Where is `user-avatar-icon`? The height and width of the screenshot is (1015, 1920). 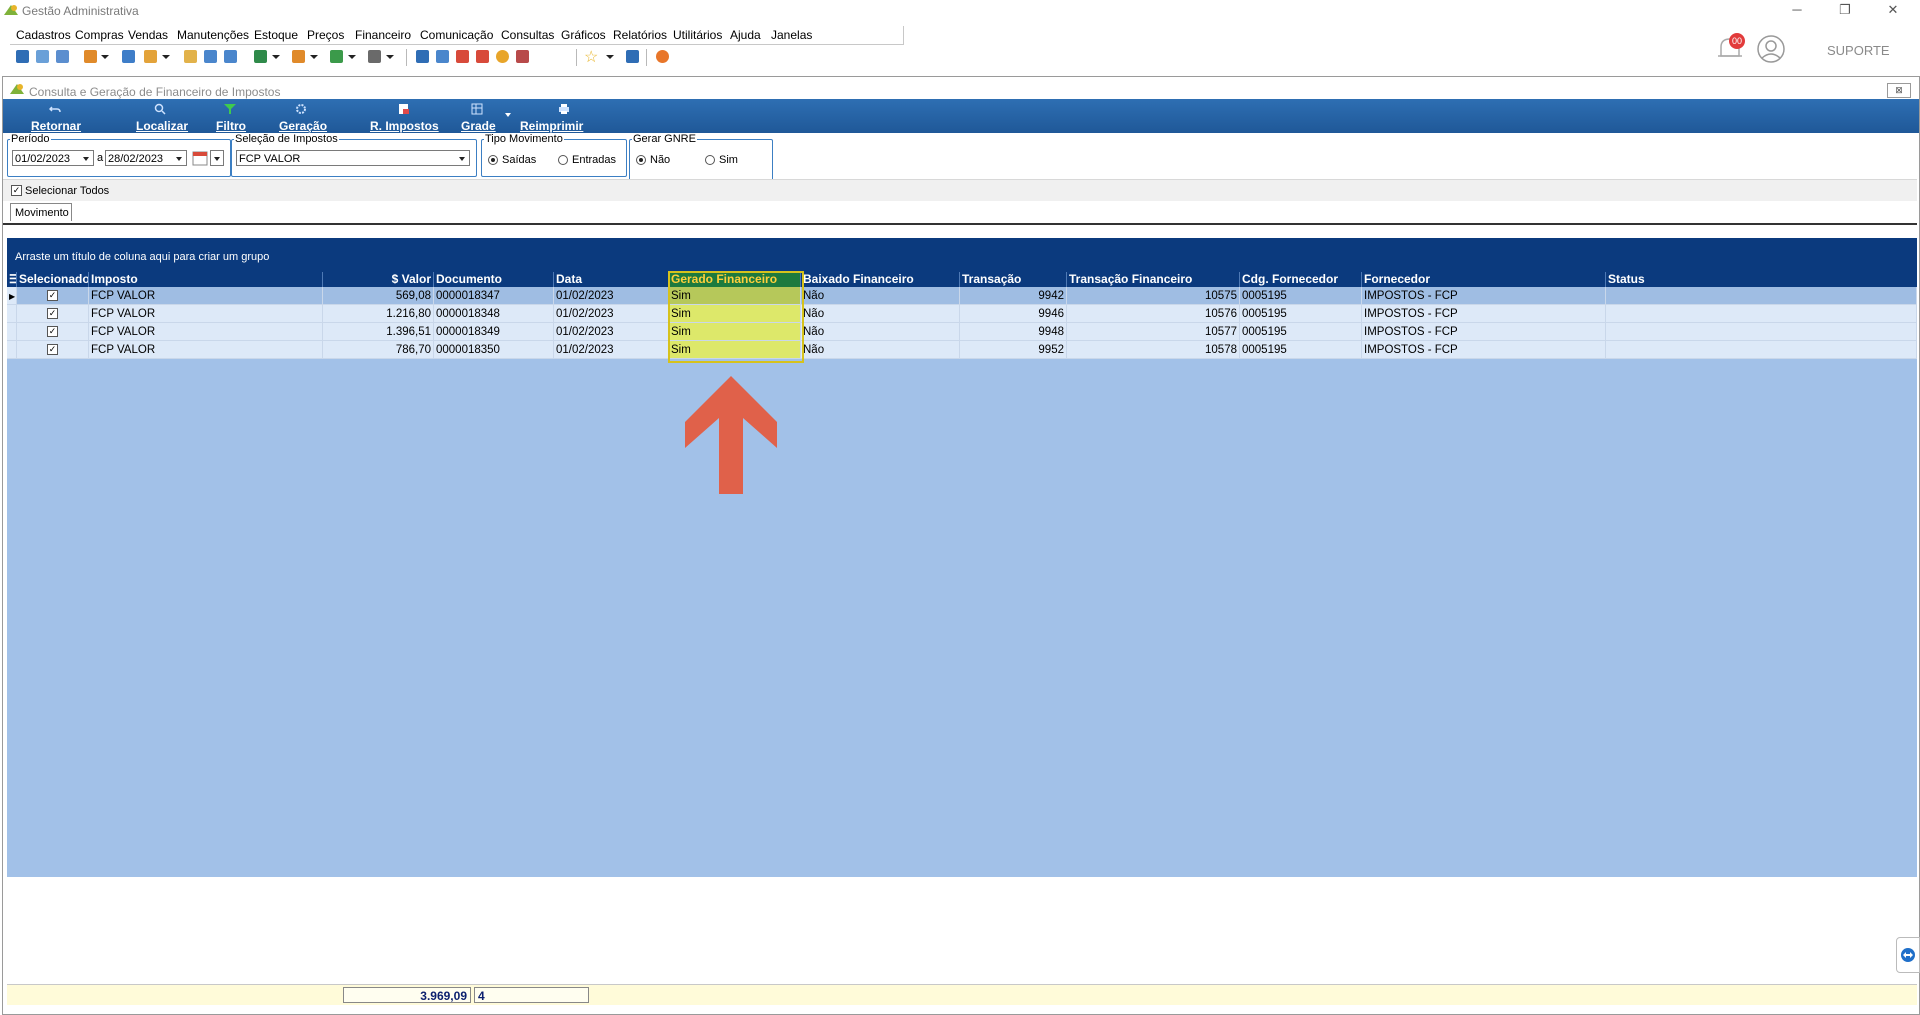
user-avatar-icon is located at coordinates (1771, 49).